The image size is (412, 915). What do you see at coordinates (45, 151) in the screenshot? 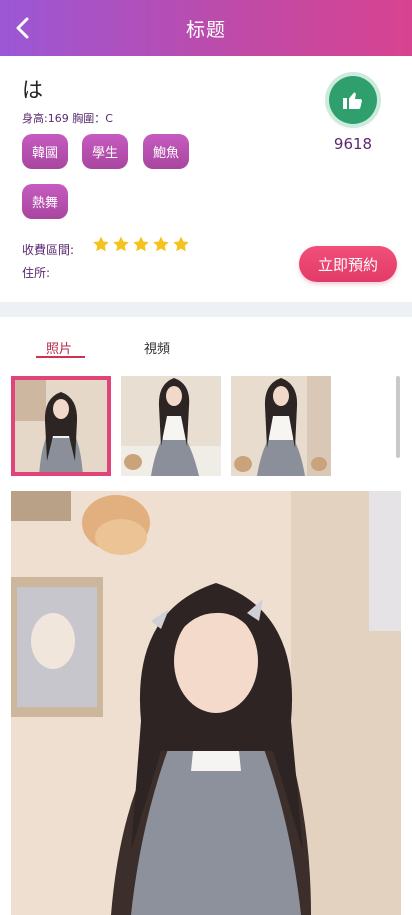
I see `tag-korea: 韓國` at bounding box center [45, 151].